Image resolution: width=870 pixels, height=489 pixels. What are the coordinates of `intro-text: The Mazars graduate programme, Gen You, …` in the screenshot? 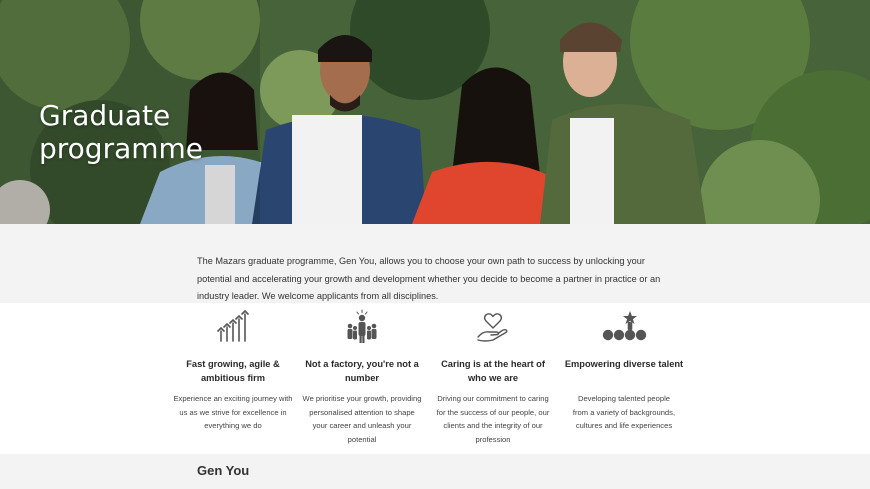 It's located at (429, 278).